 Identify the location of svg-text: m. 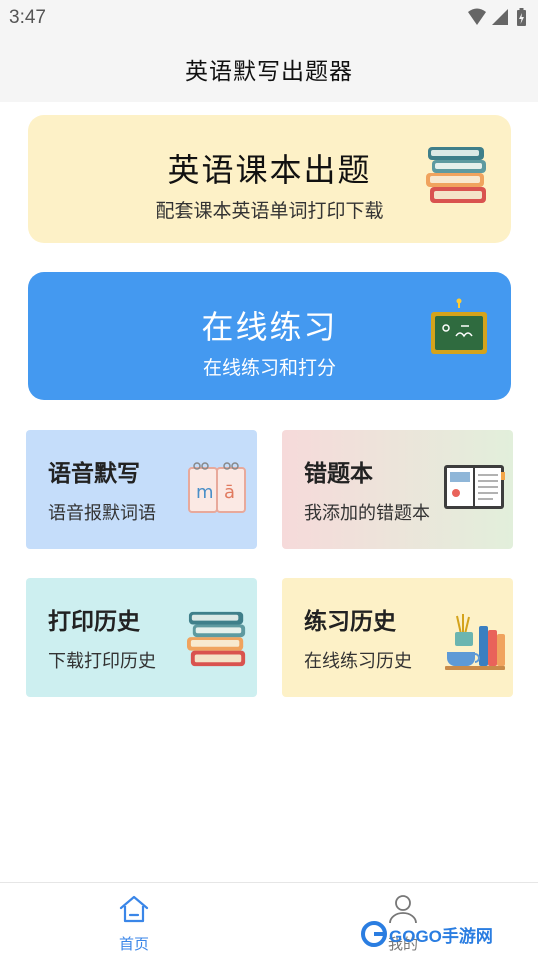
(205, 492).